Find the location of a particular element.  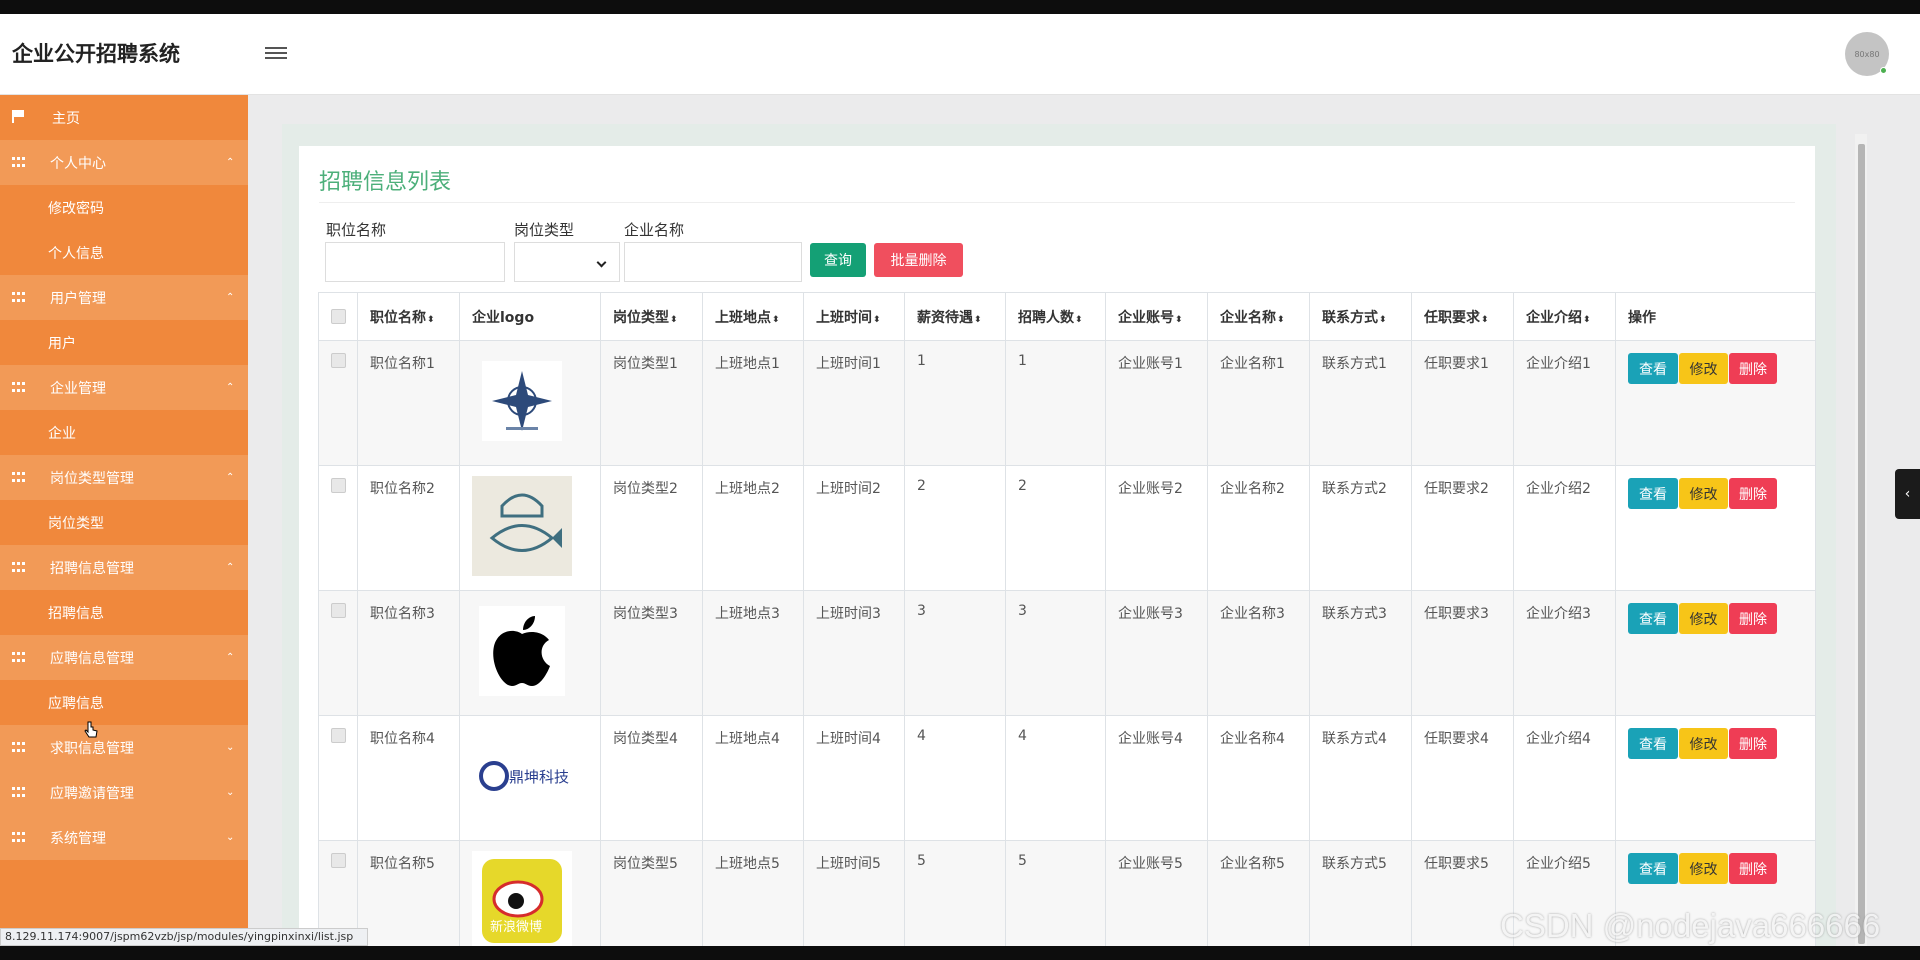

cell-requirement: 任职要求3 is located at coordinates (1462, 653).